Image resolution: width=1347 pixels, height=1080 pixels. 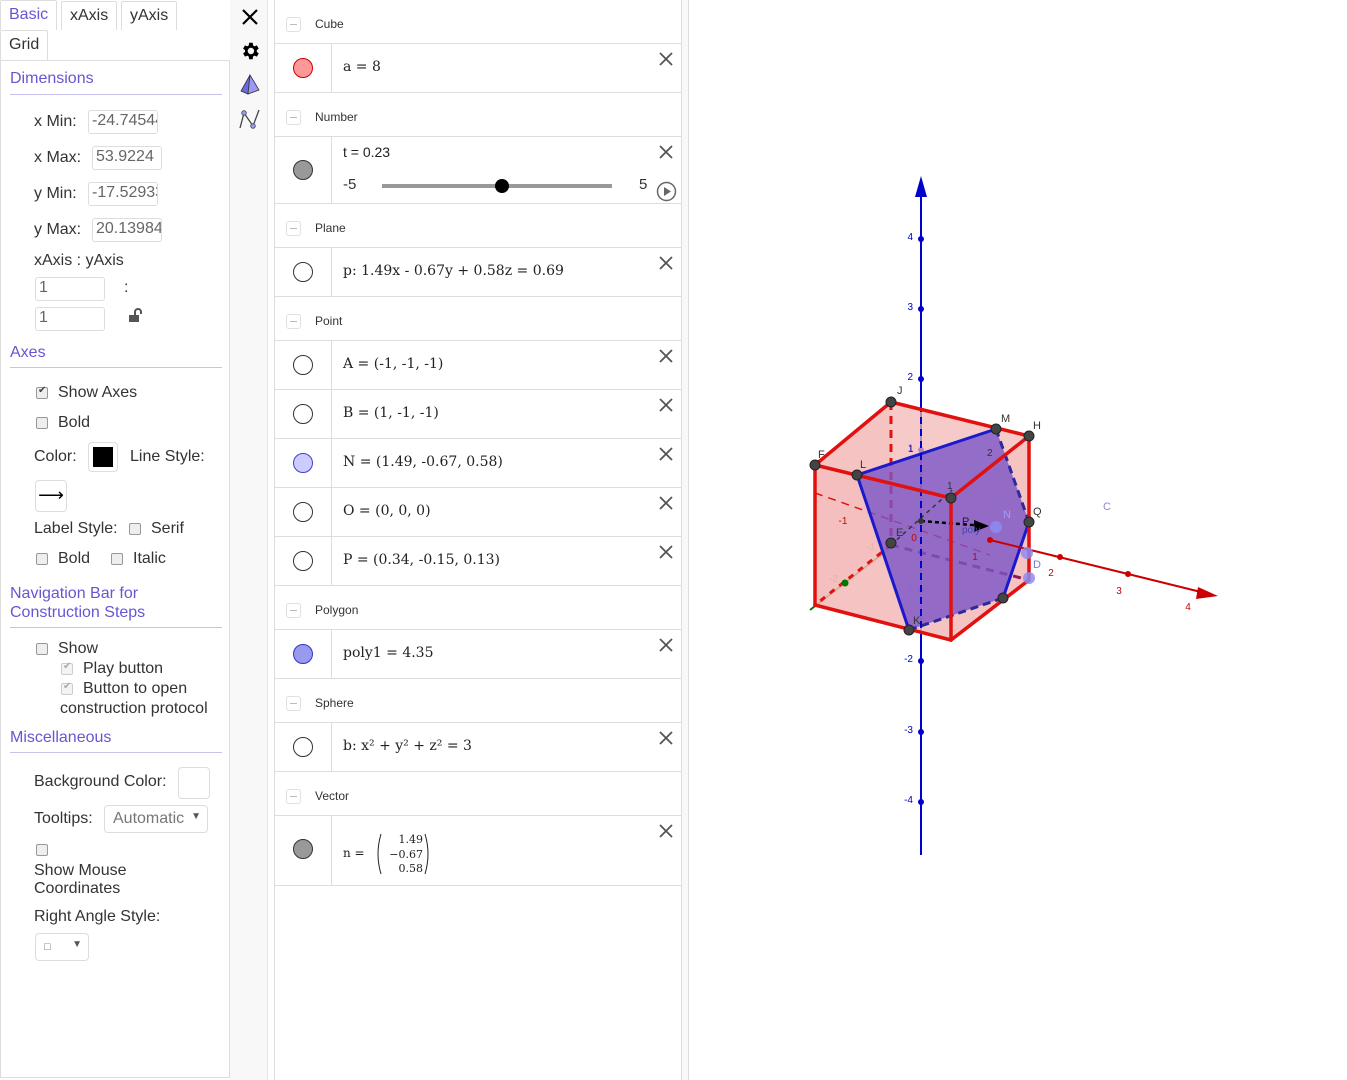 I want to click on algebra-item: n = 1.49 −0.67 0.58, so click(x=478, y=851).